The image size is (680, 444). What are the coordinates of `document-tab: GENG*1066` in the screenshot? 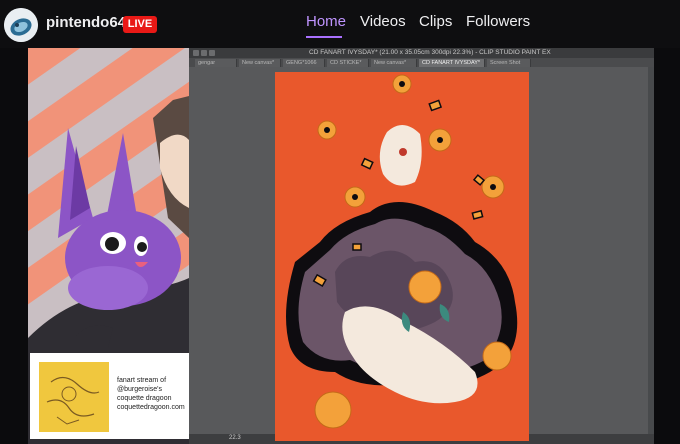 It's located at (304, 63).